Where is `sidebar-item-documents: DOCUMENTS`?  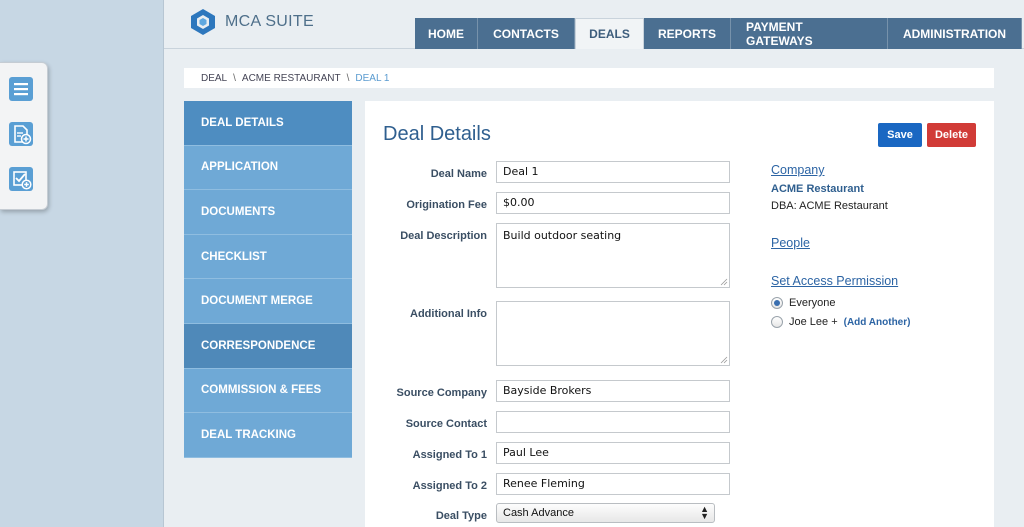 sidebar-item-documents: DOCUMENTS is located at coordinates (268, 212).